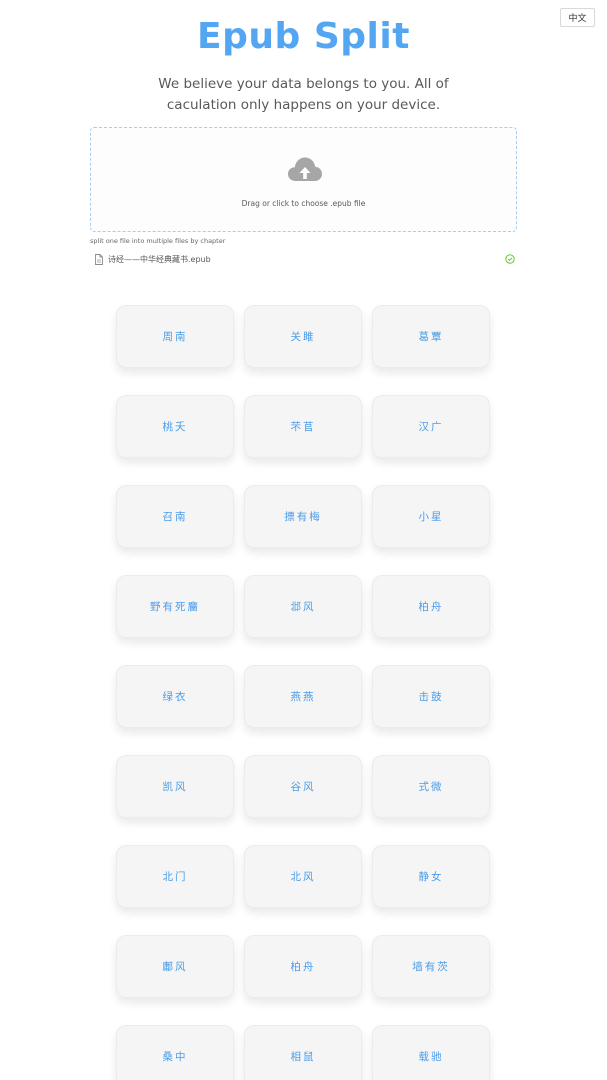 This screenshot has width=607, height=1080. I want to click on chapter-button: 静女, so click(431, 876).